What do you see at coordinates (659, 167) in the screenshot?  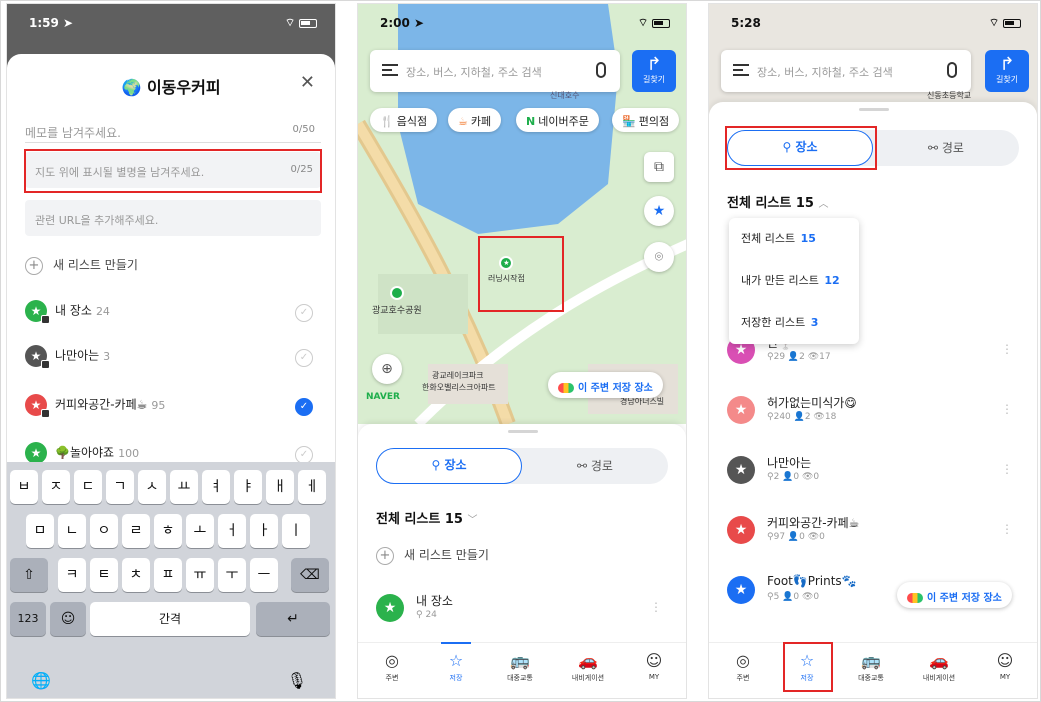 I see `layers-icon: ⧉` at bounding box center [659, 167].